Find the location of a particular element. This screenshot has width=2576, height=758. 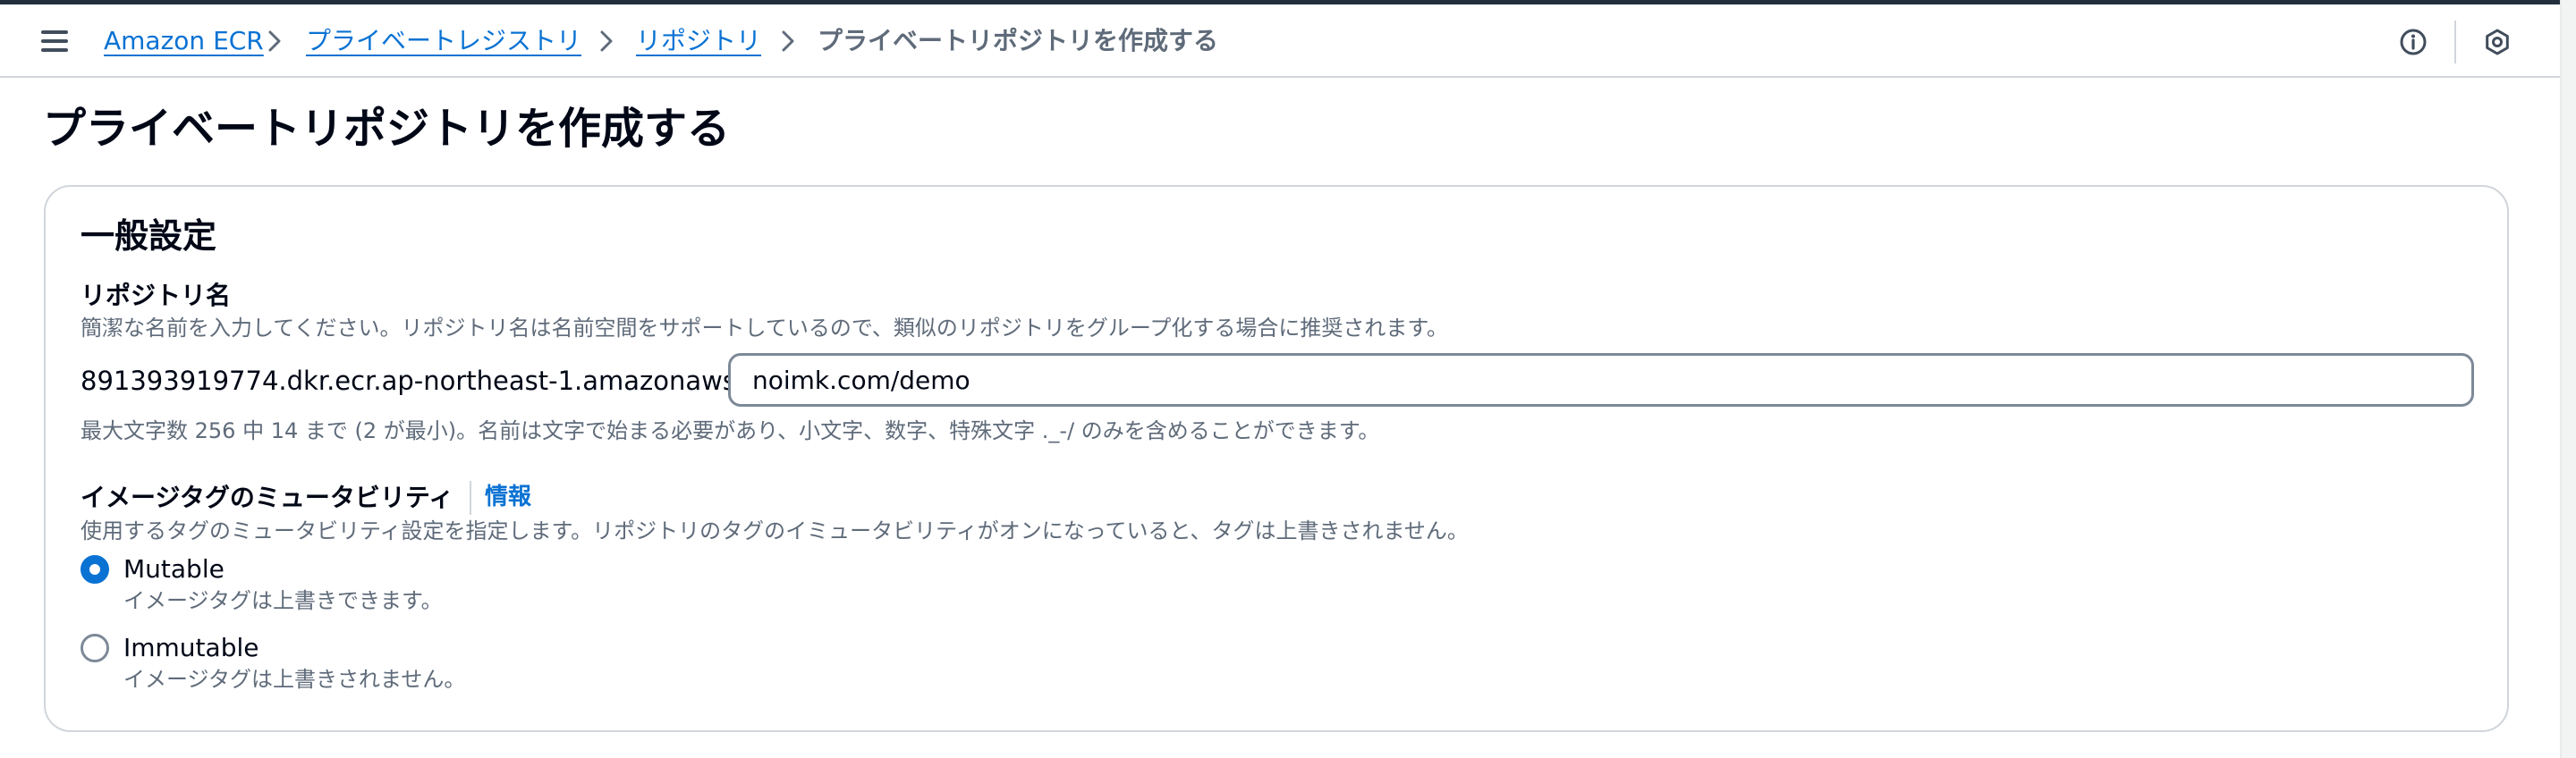

immutable-radio is located at coordinates (94, 648).